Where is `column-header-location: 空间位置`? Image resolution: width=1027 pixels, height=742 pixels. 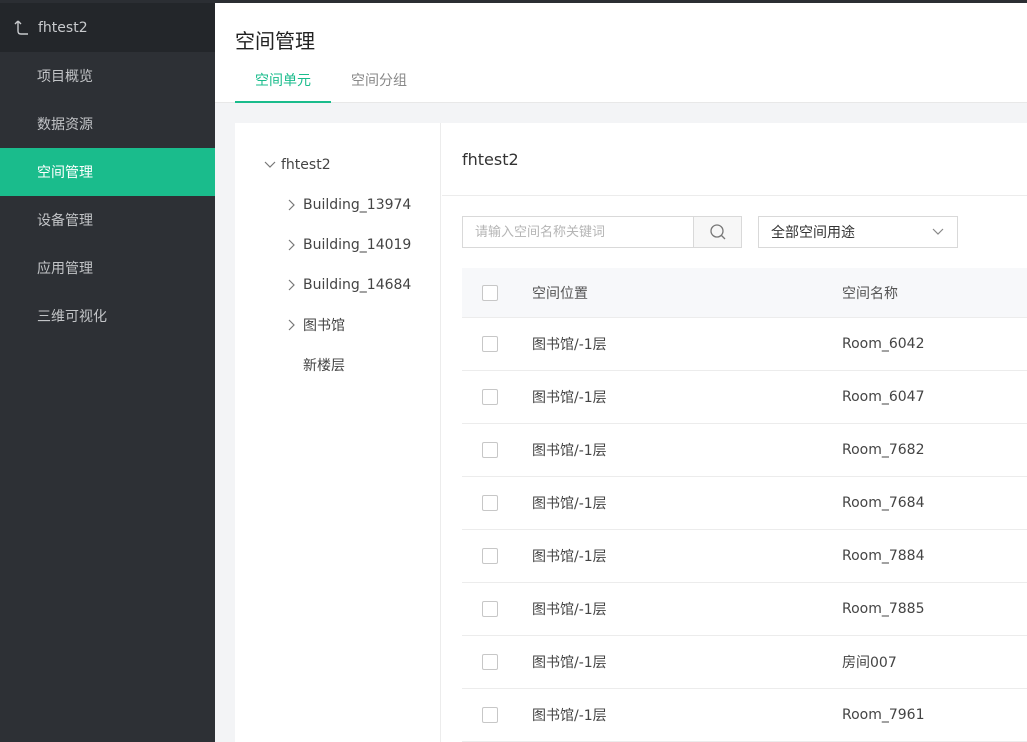
column-header-location: 空间位置 is located at coordinates (560, 293).